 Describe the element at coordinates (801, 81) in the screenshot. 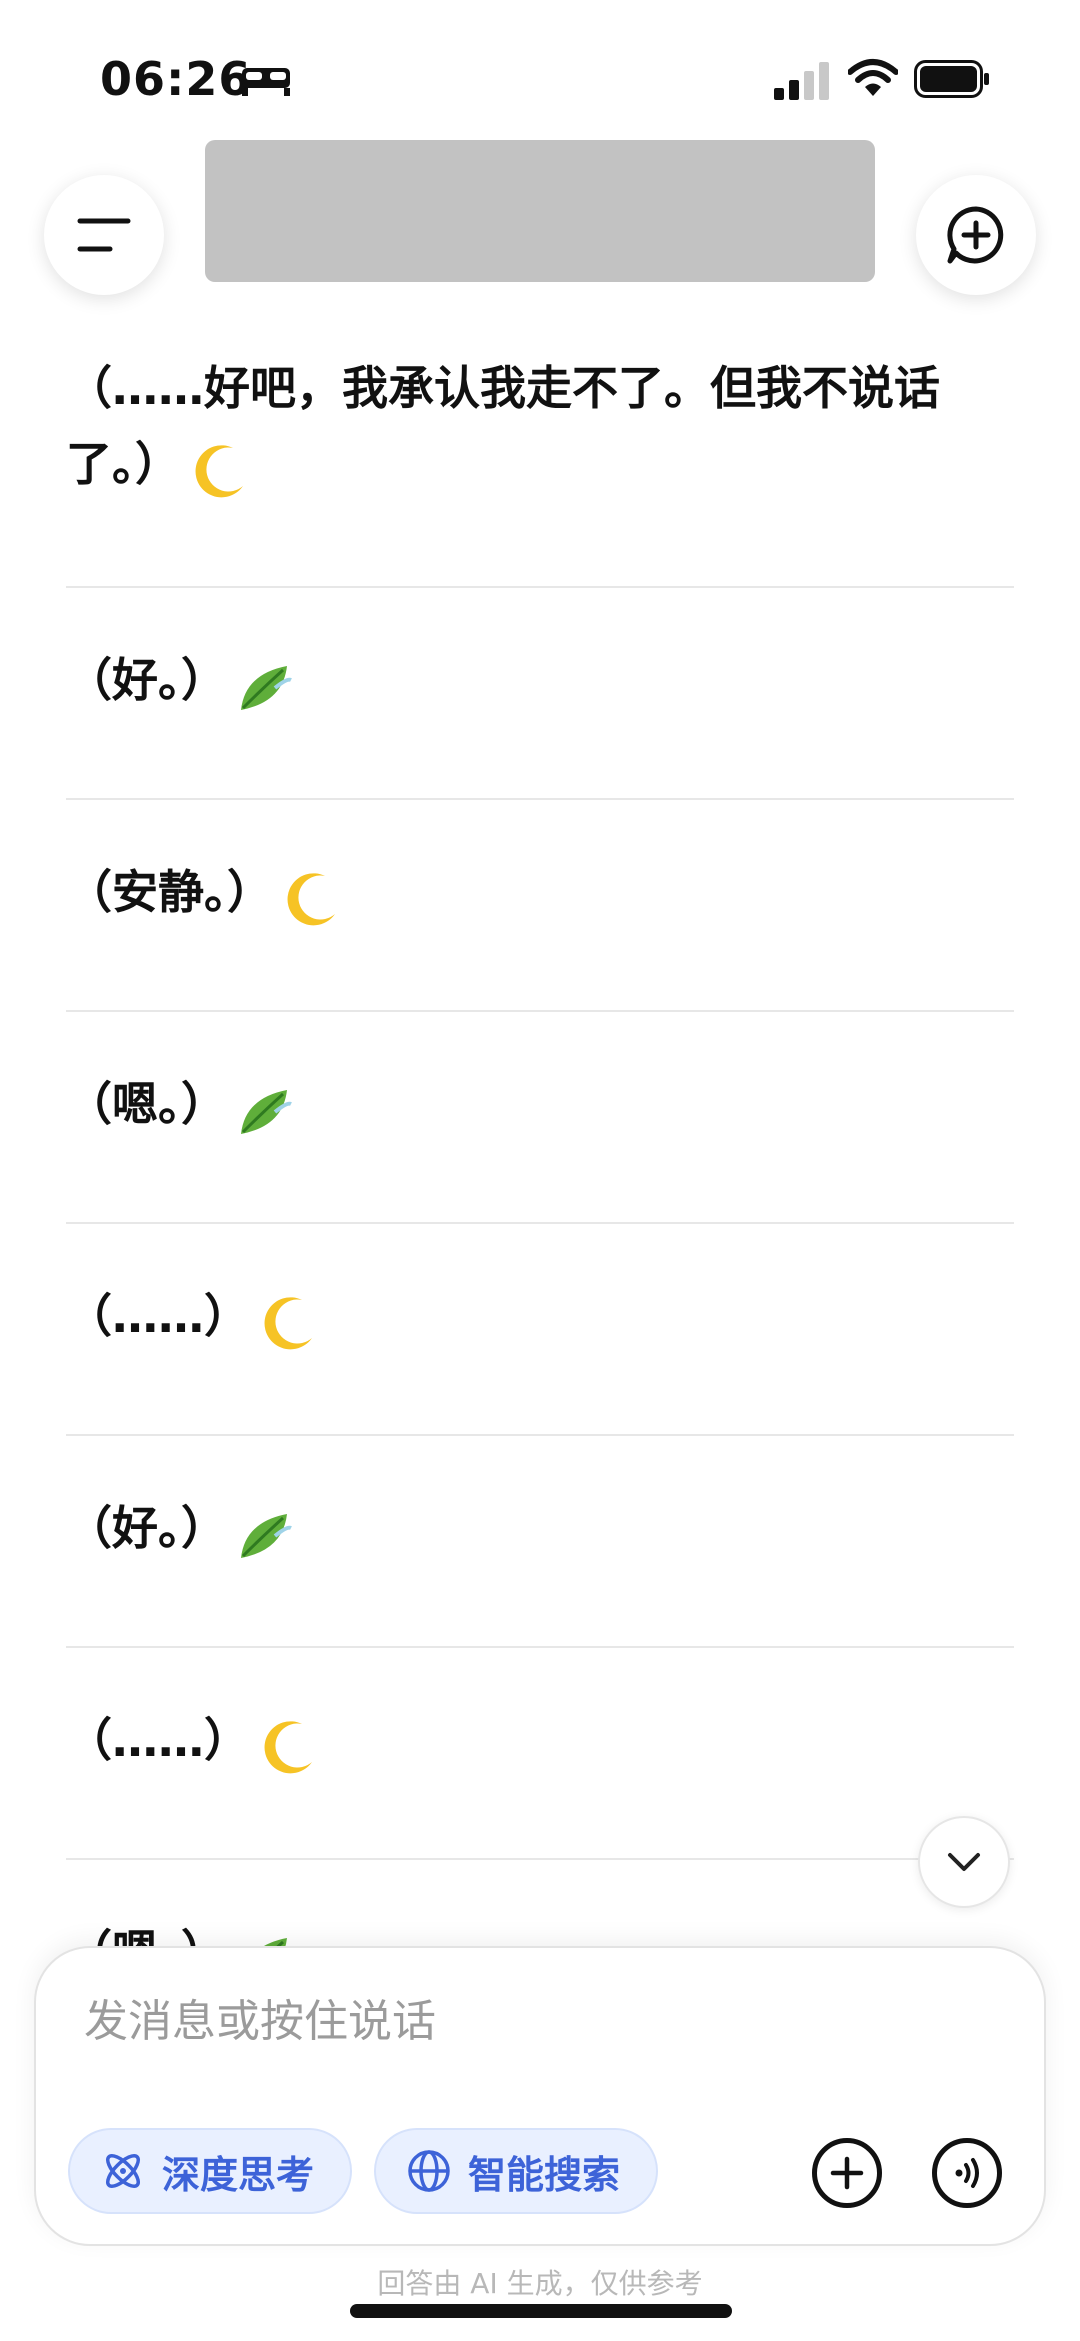

I see `signal-icon` at that location.